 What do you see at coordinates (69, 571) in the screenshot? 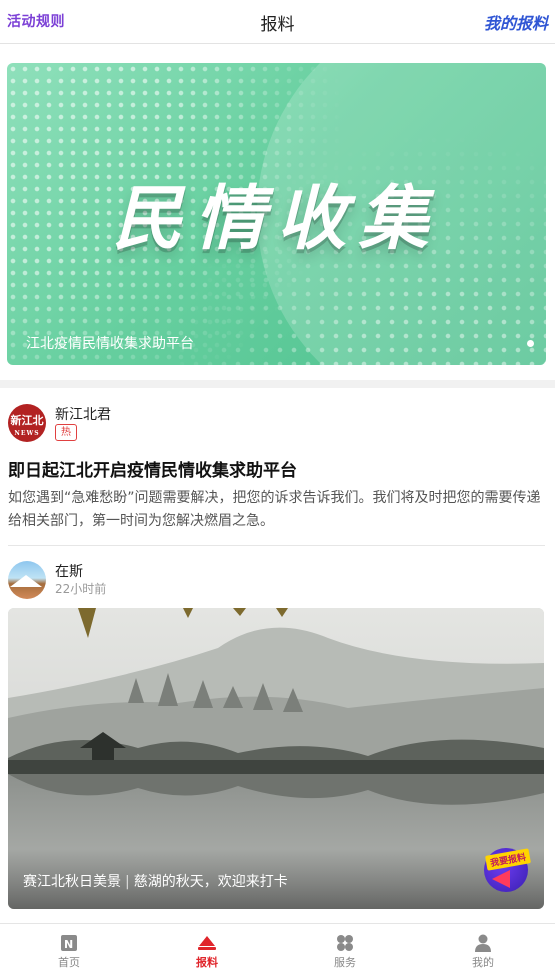
I see `author-name: 在斯` at bounding box center [69, 571].